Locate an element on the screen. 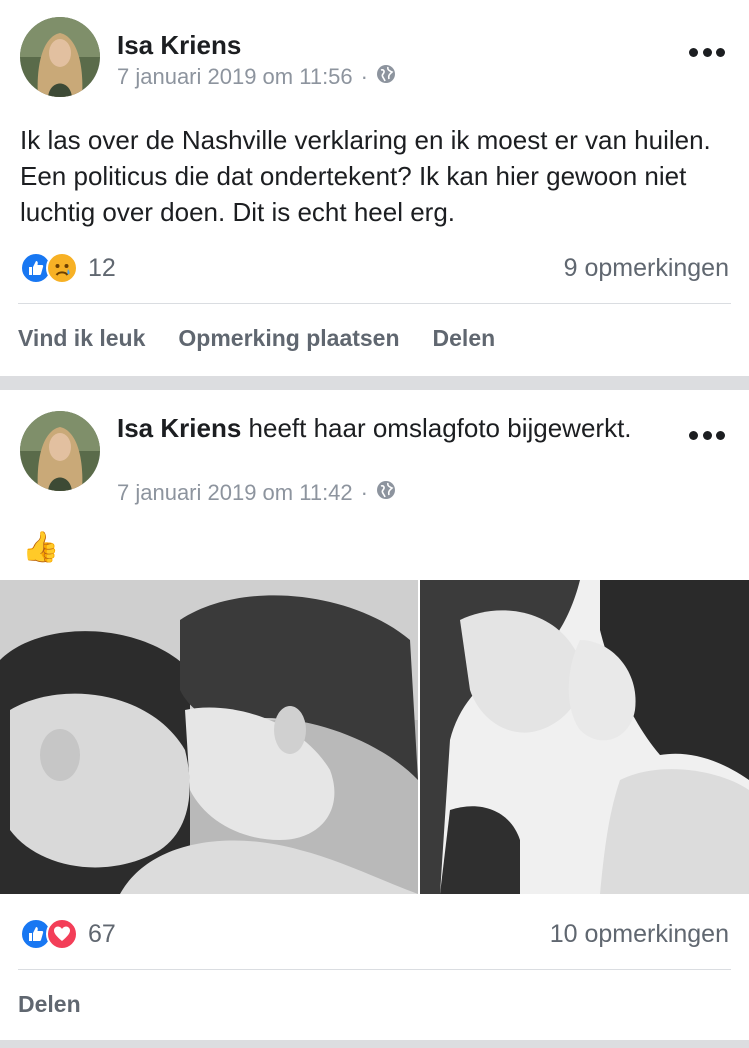 The width and height of the screenshot is (749, 1048). post-meta: 7 januari 2019 om 11:42 · is located at coordinates (256, 493).